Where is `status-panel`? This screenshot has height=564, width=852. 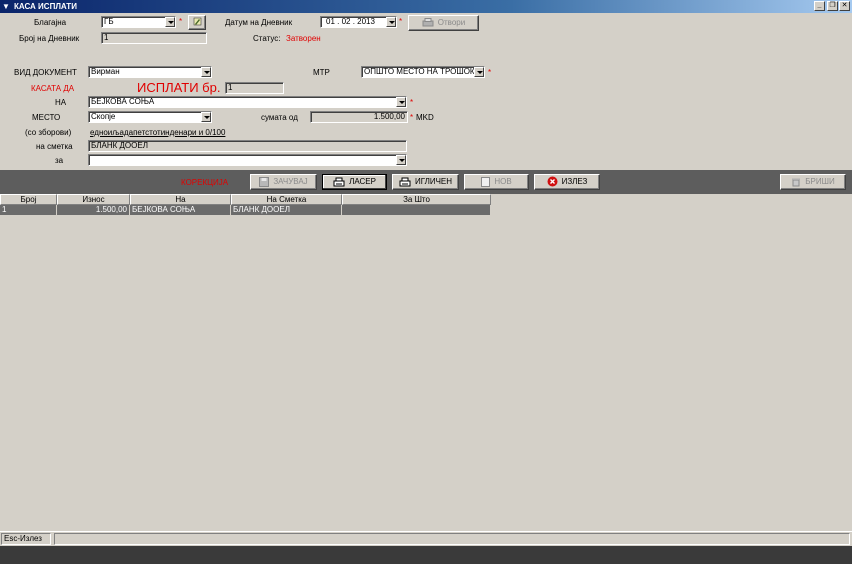 status-panel is located at coordinates (452, 539).